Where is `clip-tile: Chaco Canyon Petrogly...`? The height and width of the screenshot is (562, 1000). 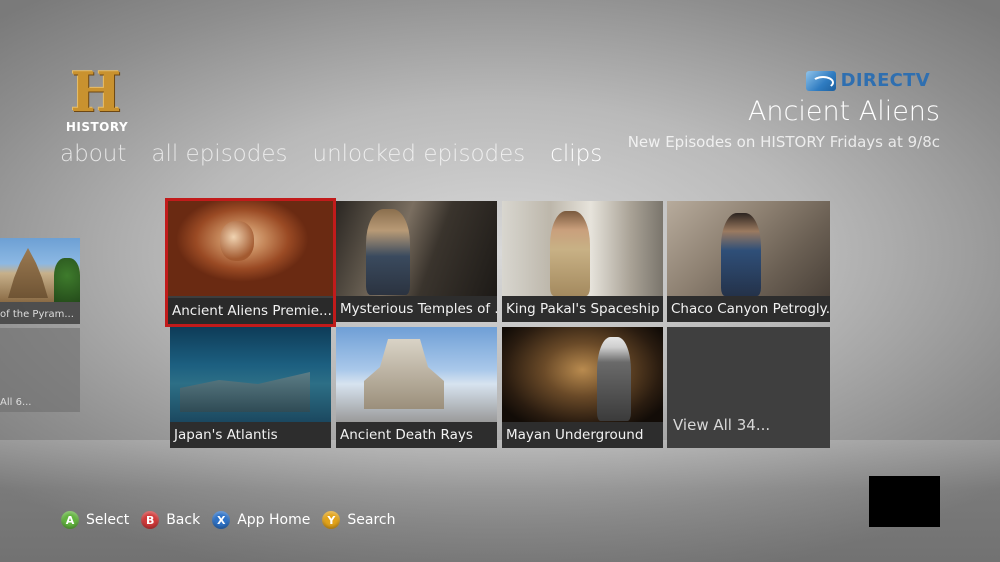
clip-tile: Chaco Canyon Petrogly... is located at coordinates (748, 261).